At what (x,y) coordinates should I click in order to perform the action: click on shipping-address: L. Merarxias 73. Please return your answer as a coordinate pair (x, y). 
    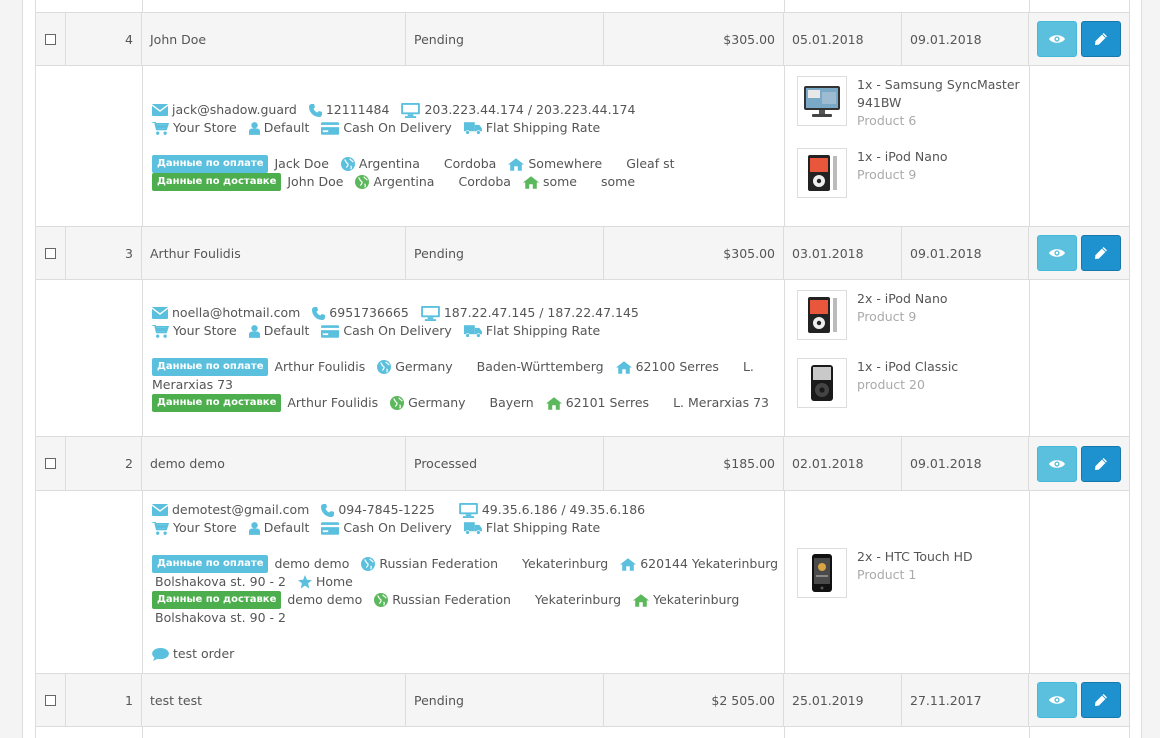
    Looking at the image, I should click on (721, 402).